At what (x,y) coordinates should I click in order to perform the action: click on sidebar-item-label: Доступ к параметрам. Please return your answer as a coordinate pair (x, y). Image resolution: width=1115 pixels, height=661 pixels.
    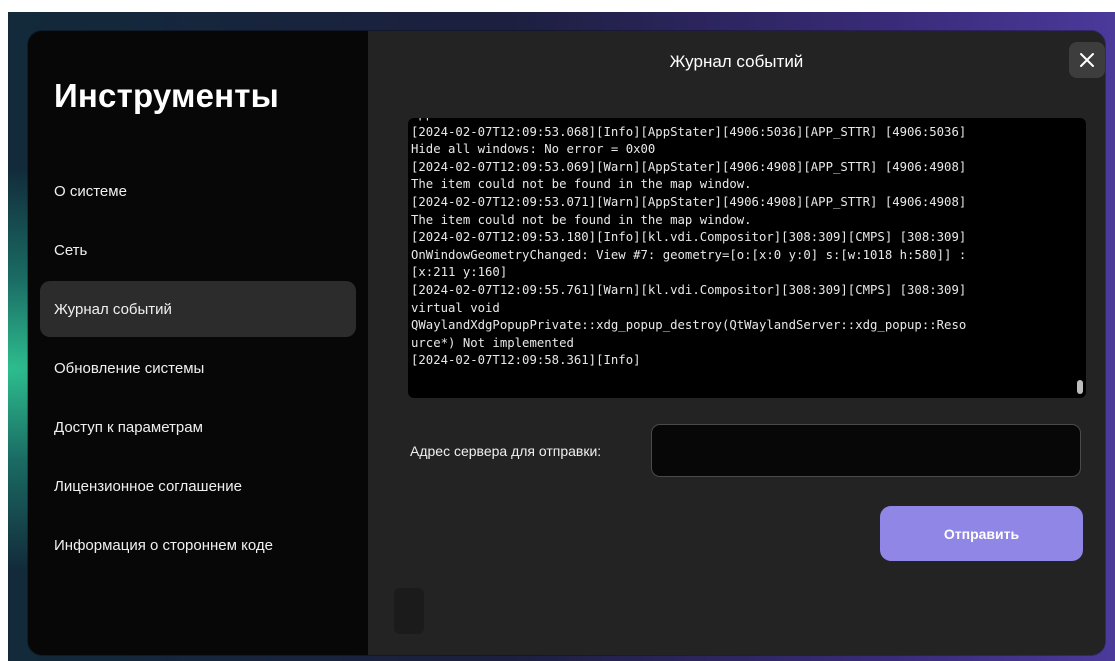
    Looking at the image, I should click on (128, 427).